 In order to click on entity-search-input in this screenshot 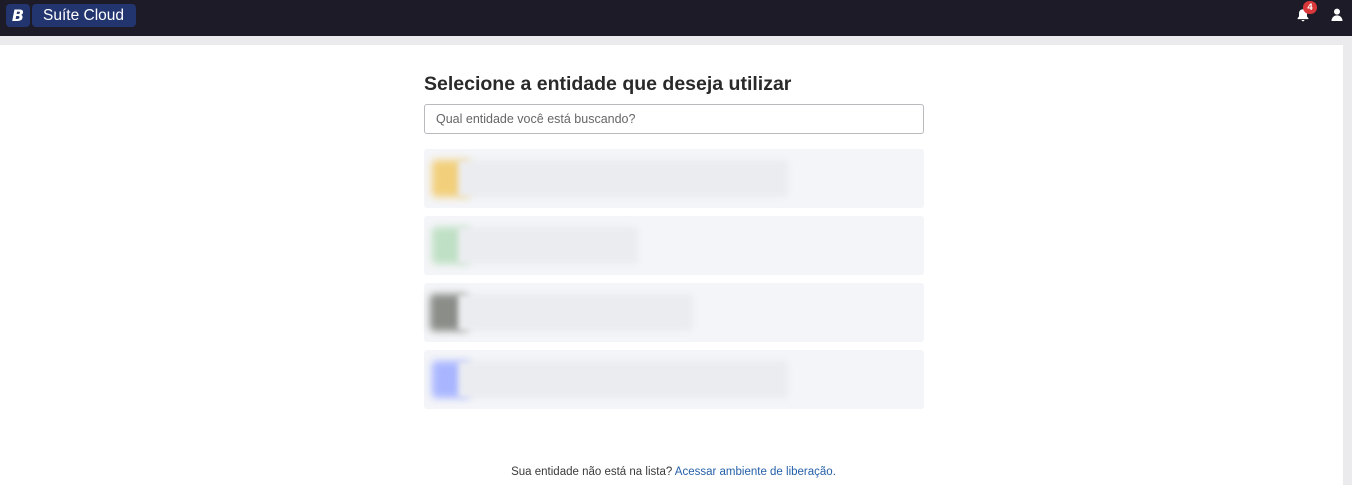, I will do `click(674, 119)`.